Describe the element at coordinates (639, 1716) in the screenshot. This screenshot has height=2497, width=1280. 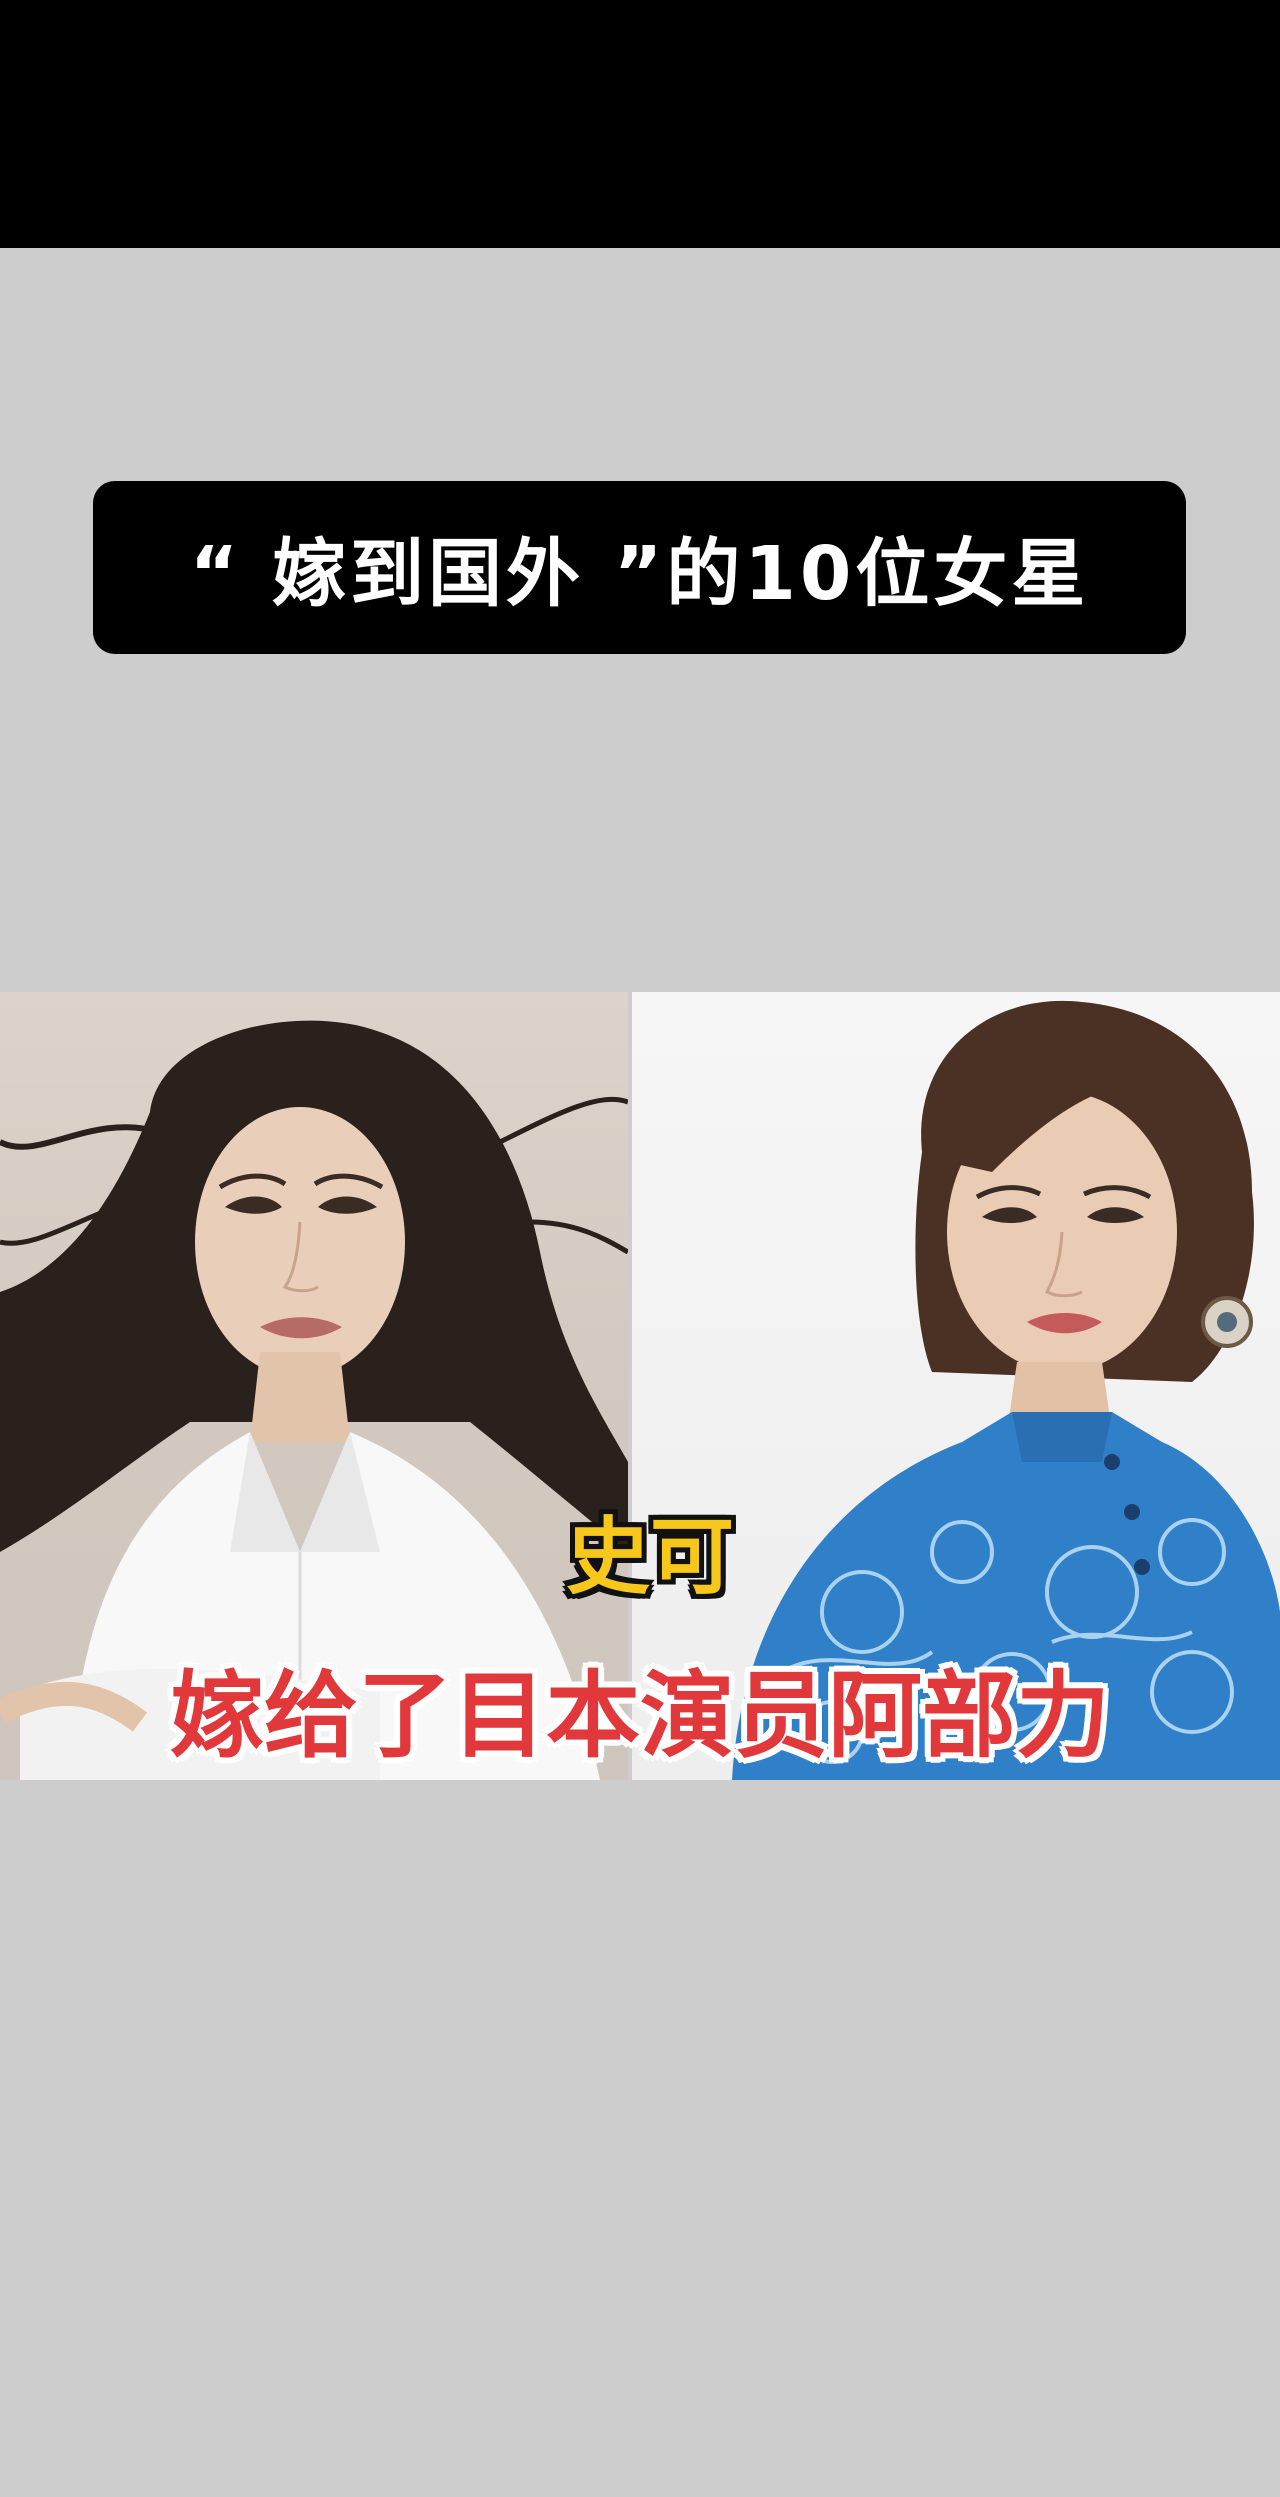
I see `subtitle-description: 嫁给了目本演员阿部力` at that location.